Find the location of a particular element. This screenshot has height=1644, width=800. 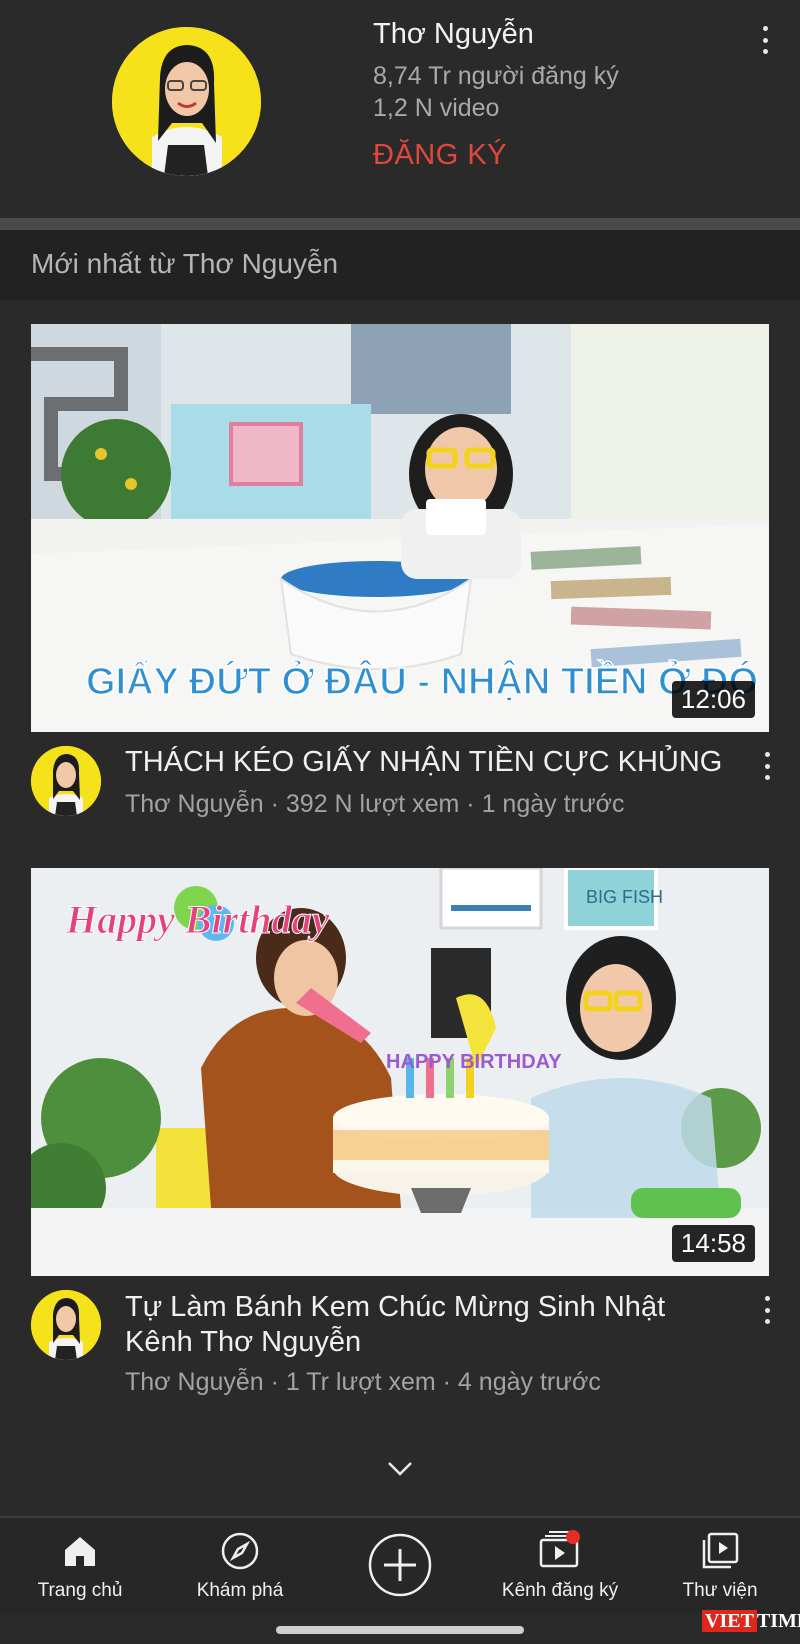

subscribe-button: ĐĂNG KÝ is located at coordinates (440, 155).